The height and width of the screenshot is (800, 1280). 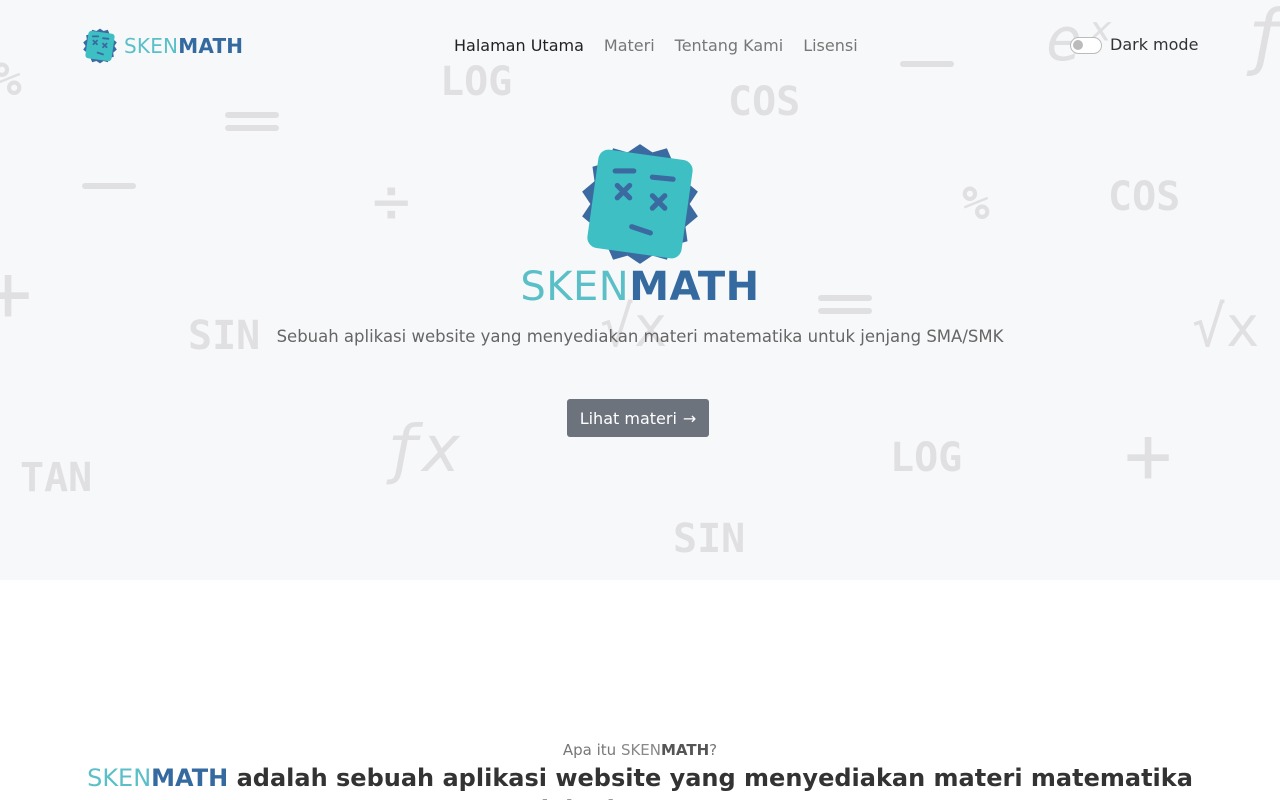 I want to click on brand-logo-link: SKENMATH, so click(x=162, y=46).